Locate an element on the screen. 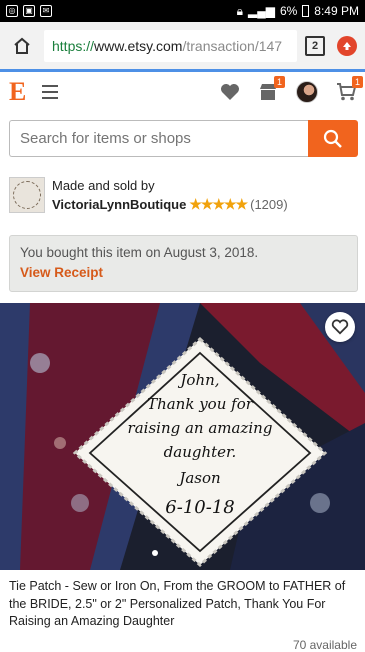 Image resolution: width=365 pixels, height=652 pixels. url-bar: https:// www.etsy.com /transaction/147 is located at coordinates (170, 45).